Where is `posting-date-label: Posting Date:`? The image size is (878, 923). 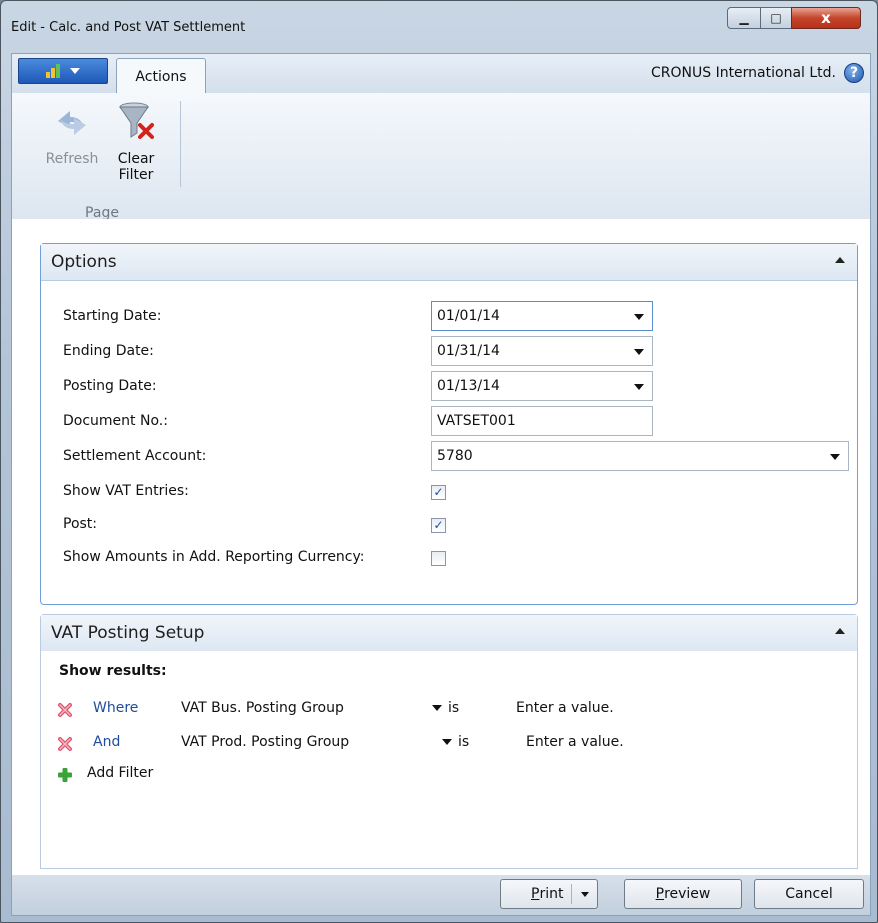 posting-date-label: Posting Date: is located at coordinates (110, 386).